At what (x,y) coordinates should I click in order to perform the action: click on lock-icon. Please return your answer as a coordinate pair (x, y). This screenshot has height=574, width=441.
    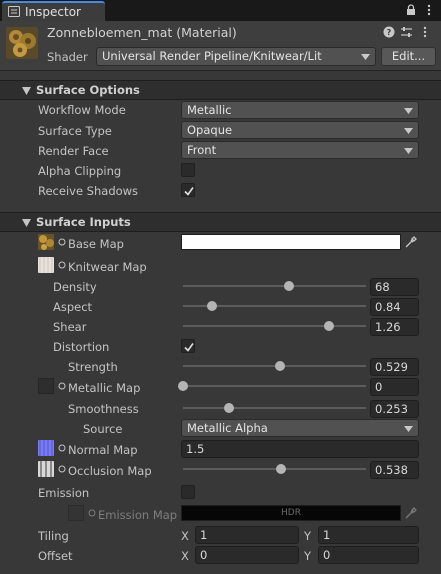
    Looking at the image, I should click on (411, 10).